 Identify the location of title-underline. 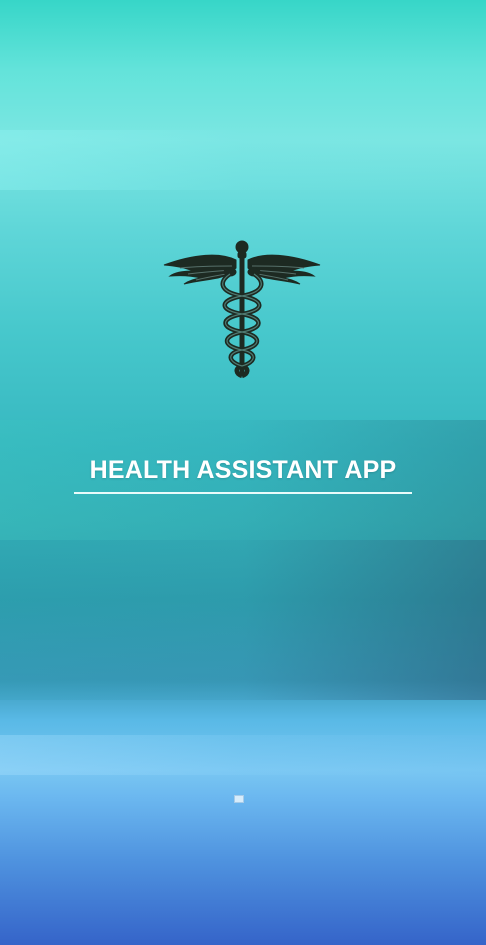
(243, 493).